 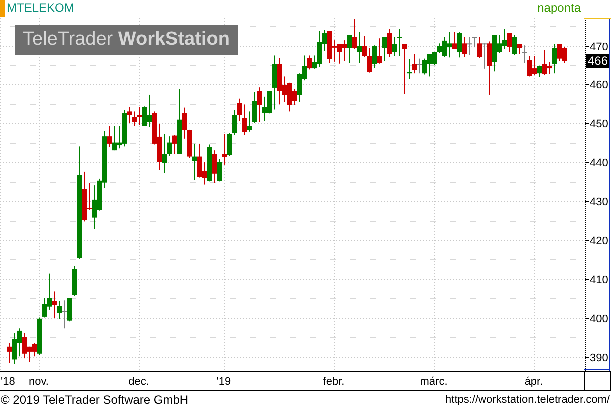 I want to click on date-axis-label: dec., so click(x=139, y=382).